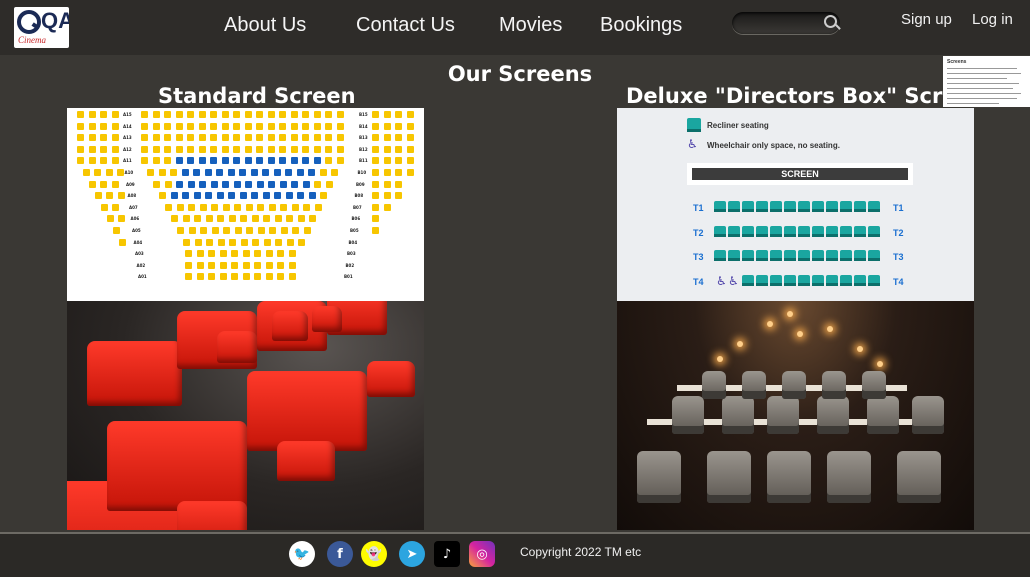 This screenshot has width=1030, height=577. What do you see at coordinates (374, 554) in the screenshot?
I see `snapchat-icon: 👻` at bounding box center [374, 554].